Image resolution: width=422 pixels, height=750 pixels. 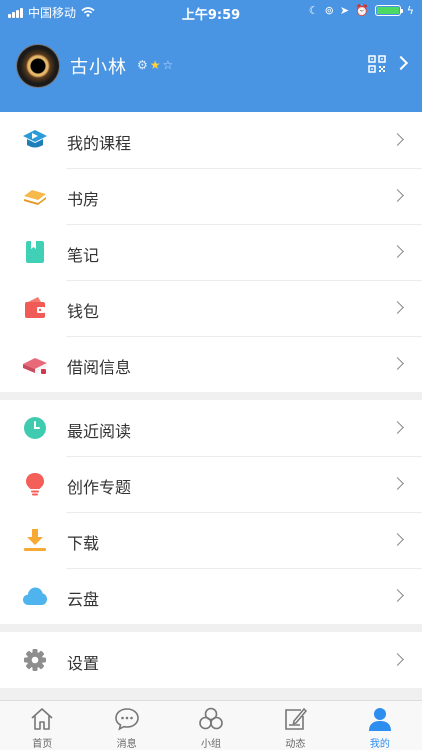 I want to click on tab-label: 动态, so click(x=295, y=744).